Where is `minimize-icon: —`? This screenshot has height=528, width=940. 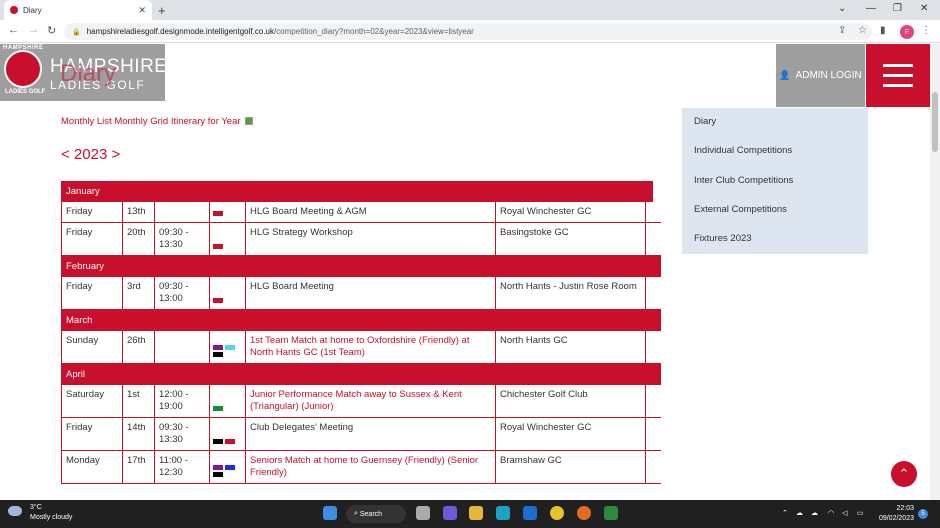 minimize-icon: — is located at coordinates (871, 8).